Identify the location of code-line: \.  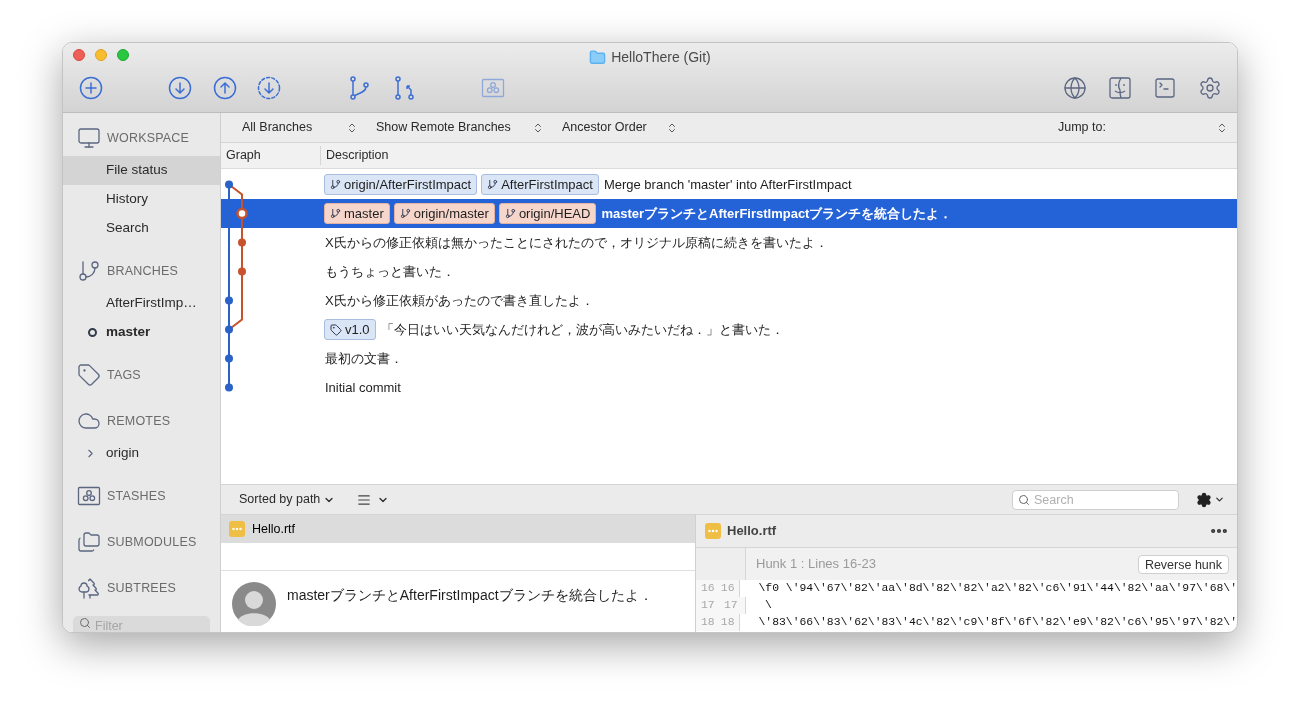
(768, 605).